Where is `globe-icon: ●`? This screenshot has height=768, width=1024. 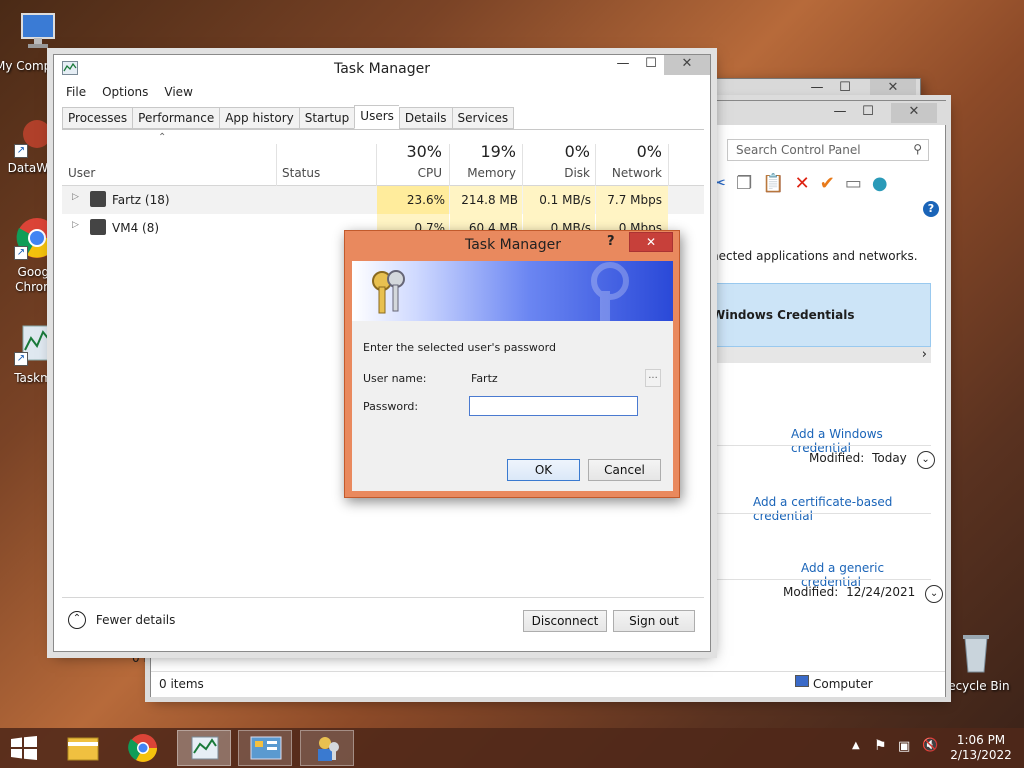 globe-icon: ● is located at coordinates (880, 183).